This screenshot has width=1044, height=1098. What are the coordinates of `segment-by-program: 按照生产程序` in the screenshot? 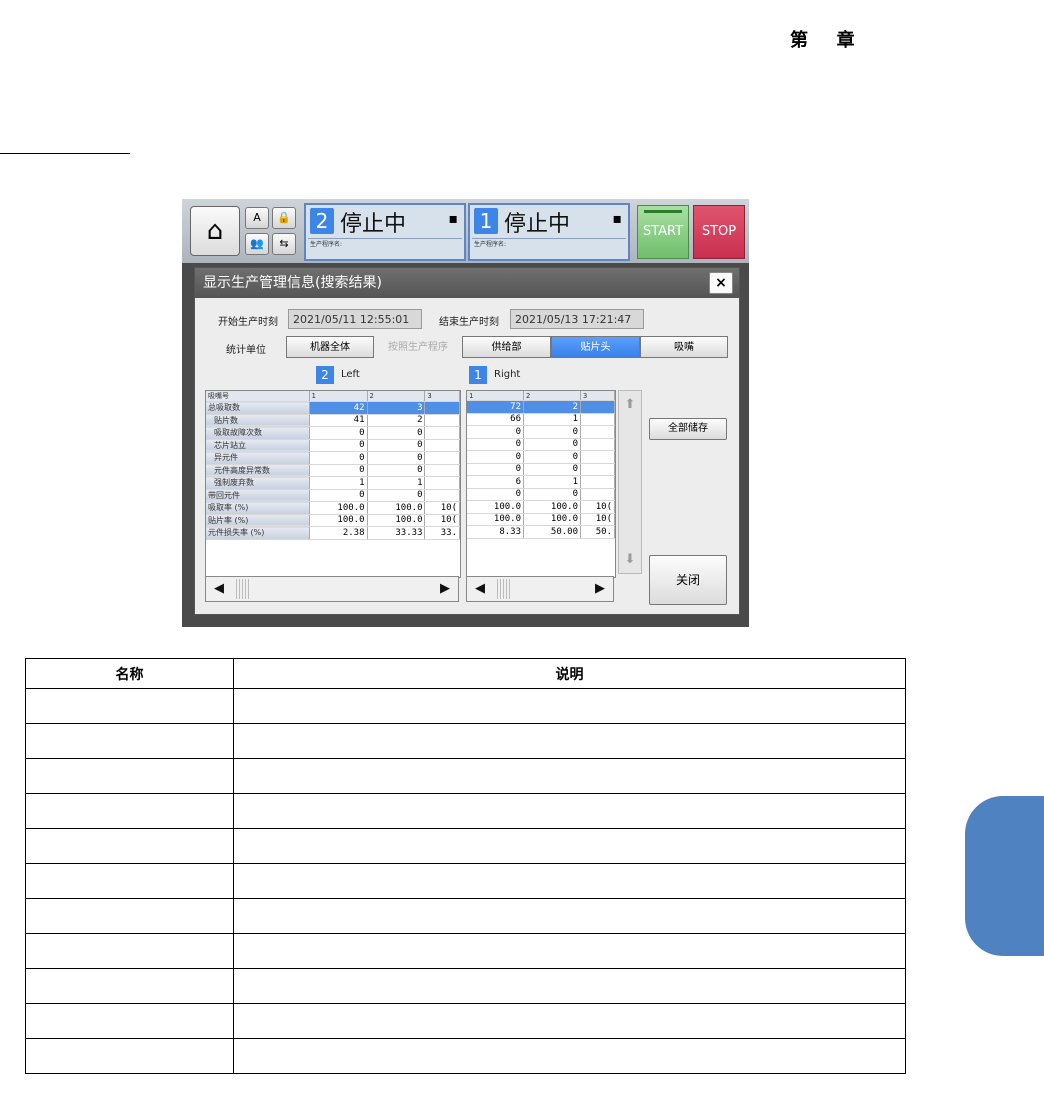 It's located at (418, 347).